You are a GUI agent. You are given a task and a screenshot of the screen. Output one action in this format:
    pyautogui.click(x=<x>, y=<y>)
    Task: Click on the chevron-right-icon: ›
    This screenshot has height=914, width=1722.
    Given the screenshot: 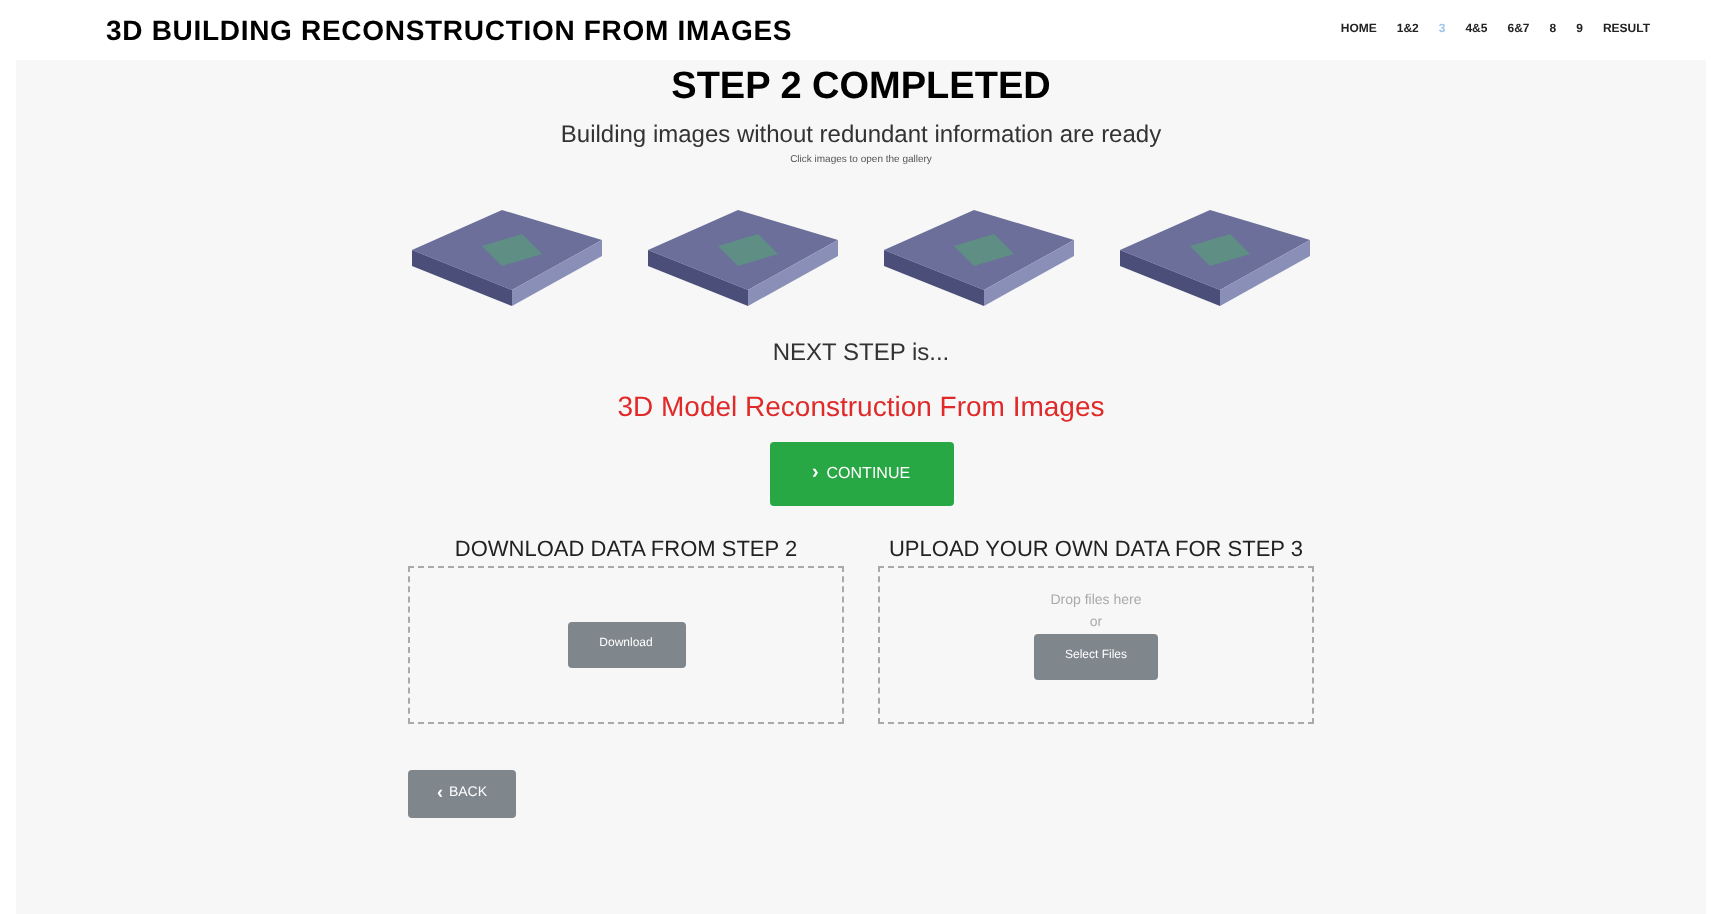 What is the action you would take?
    pyautogui.click(x=815, y=473)
    